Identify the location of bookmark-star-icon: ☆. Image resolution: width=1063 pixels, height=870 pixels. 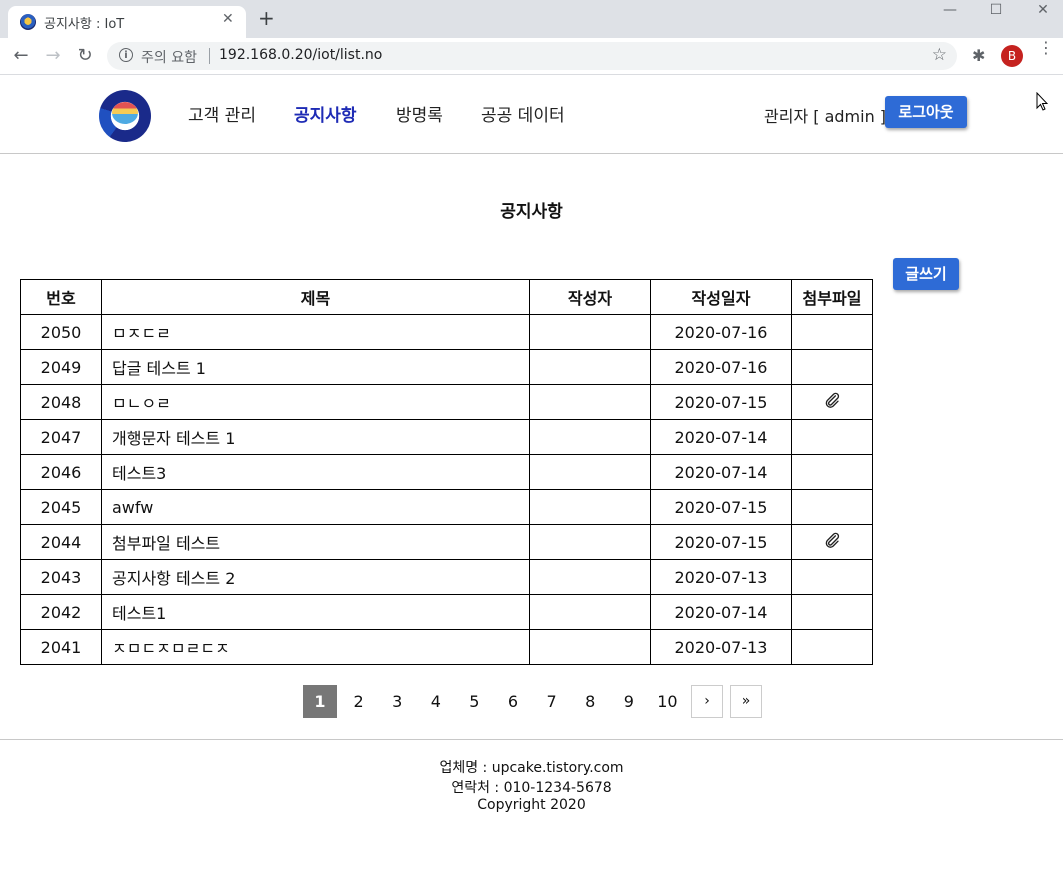
(939, 55).